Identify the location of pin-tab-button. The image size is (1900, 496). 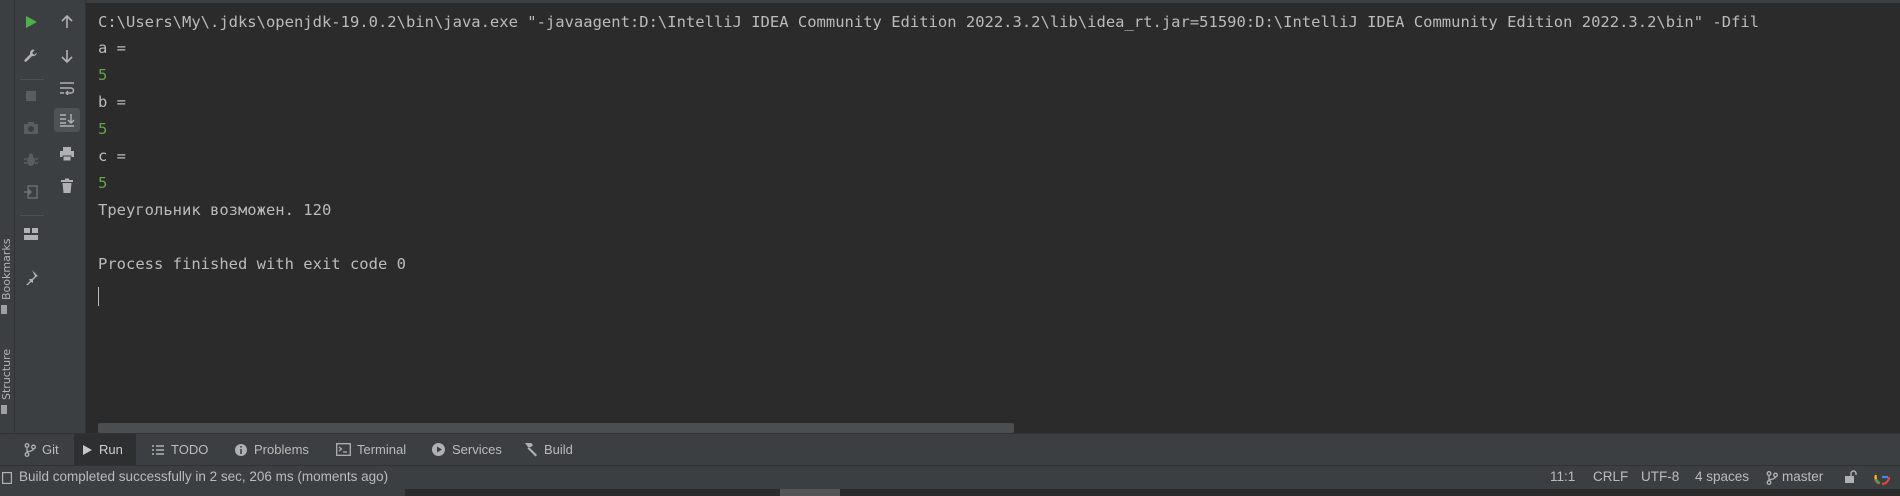
(31, 277).